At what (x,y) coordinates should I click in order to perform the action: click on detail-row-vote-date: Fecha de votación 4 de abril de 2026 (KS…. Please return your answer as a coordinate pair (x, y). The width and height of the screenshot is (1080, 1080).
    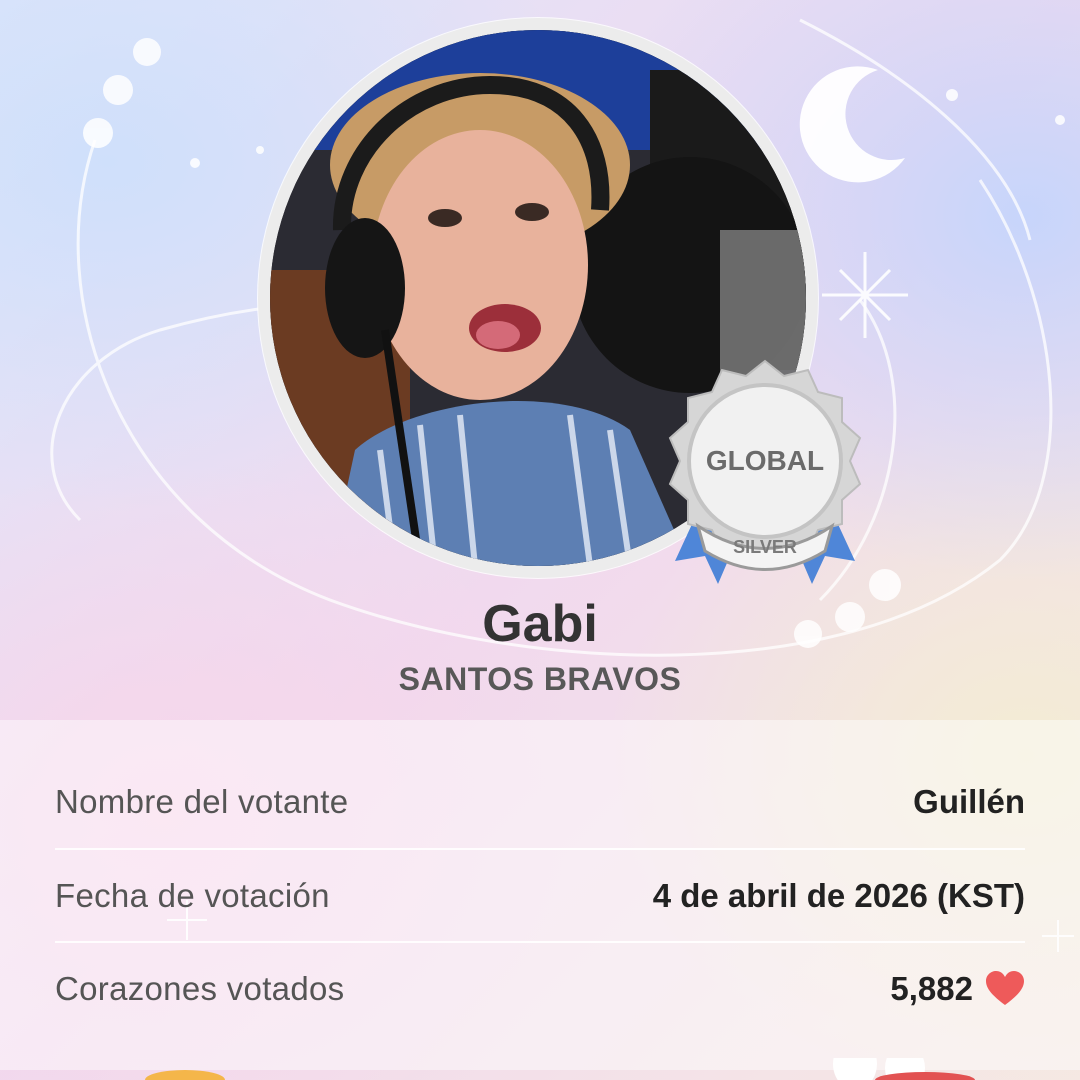
    Looking at the image, I should click on (540, 895).